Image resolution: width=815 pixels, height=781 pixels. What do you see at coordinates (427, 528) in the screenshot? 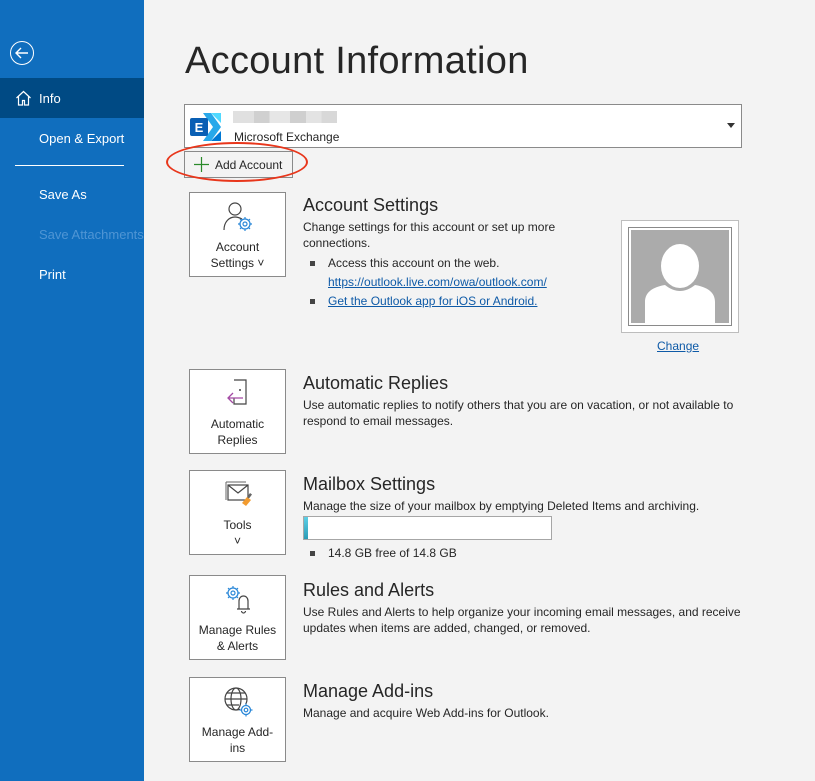
I see `mailbox-quota-bar` at bounding box center [427, 528].